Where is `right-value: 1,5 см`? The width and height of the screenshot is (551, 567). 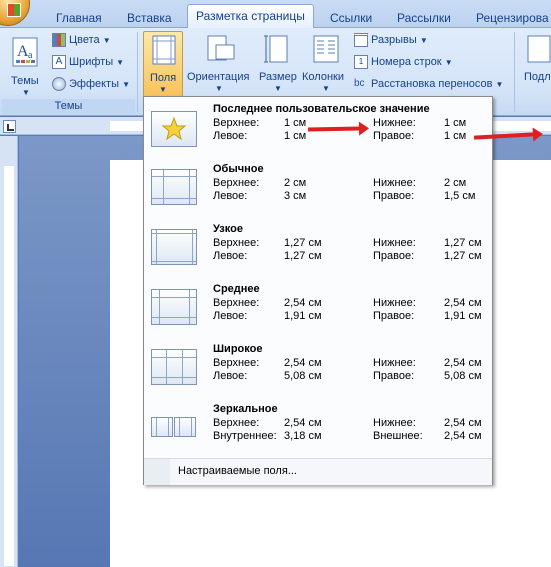
right-value: 1,5 см is located at coordinates (460, 196).